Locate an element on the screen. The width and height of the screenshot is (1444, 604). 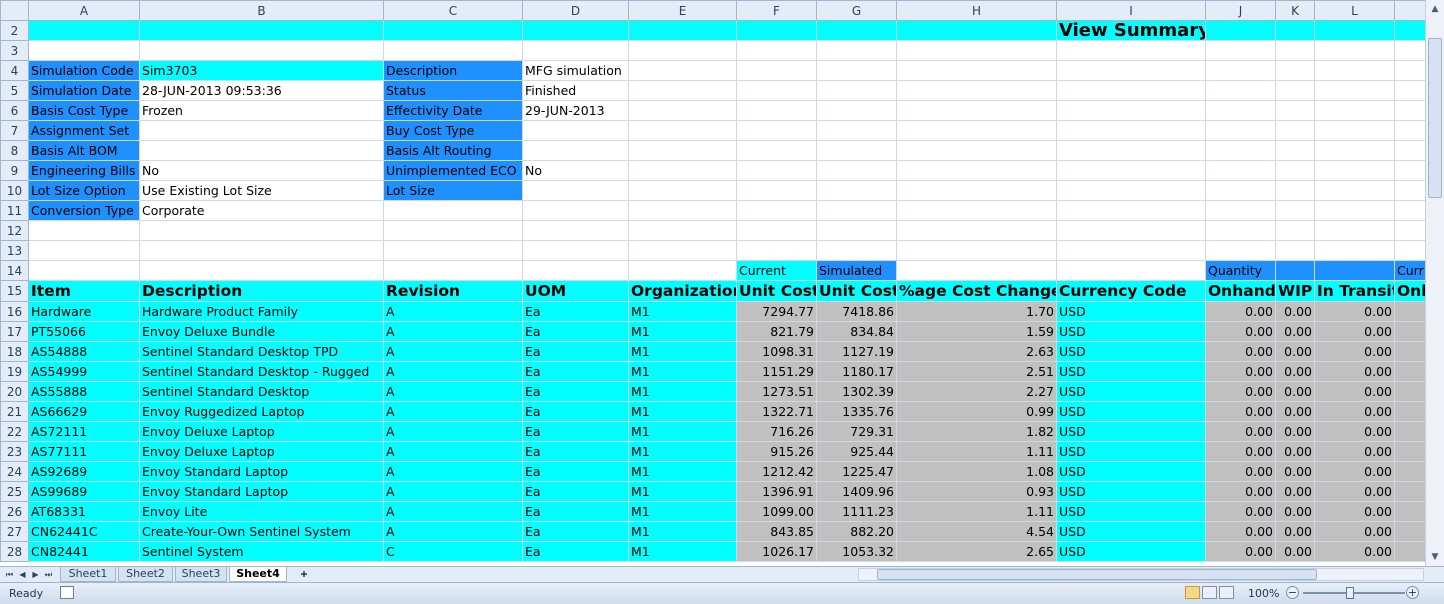
data-cell: PT55066 is located at coordinates (84, 331).